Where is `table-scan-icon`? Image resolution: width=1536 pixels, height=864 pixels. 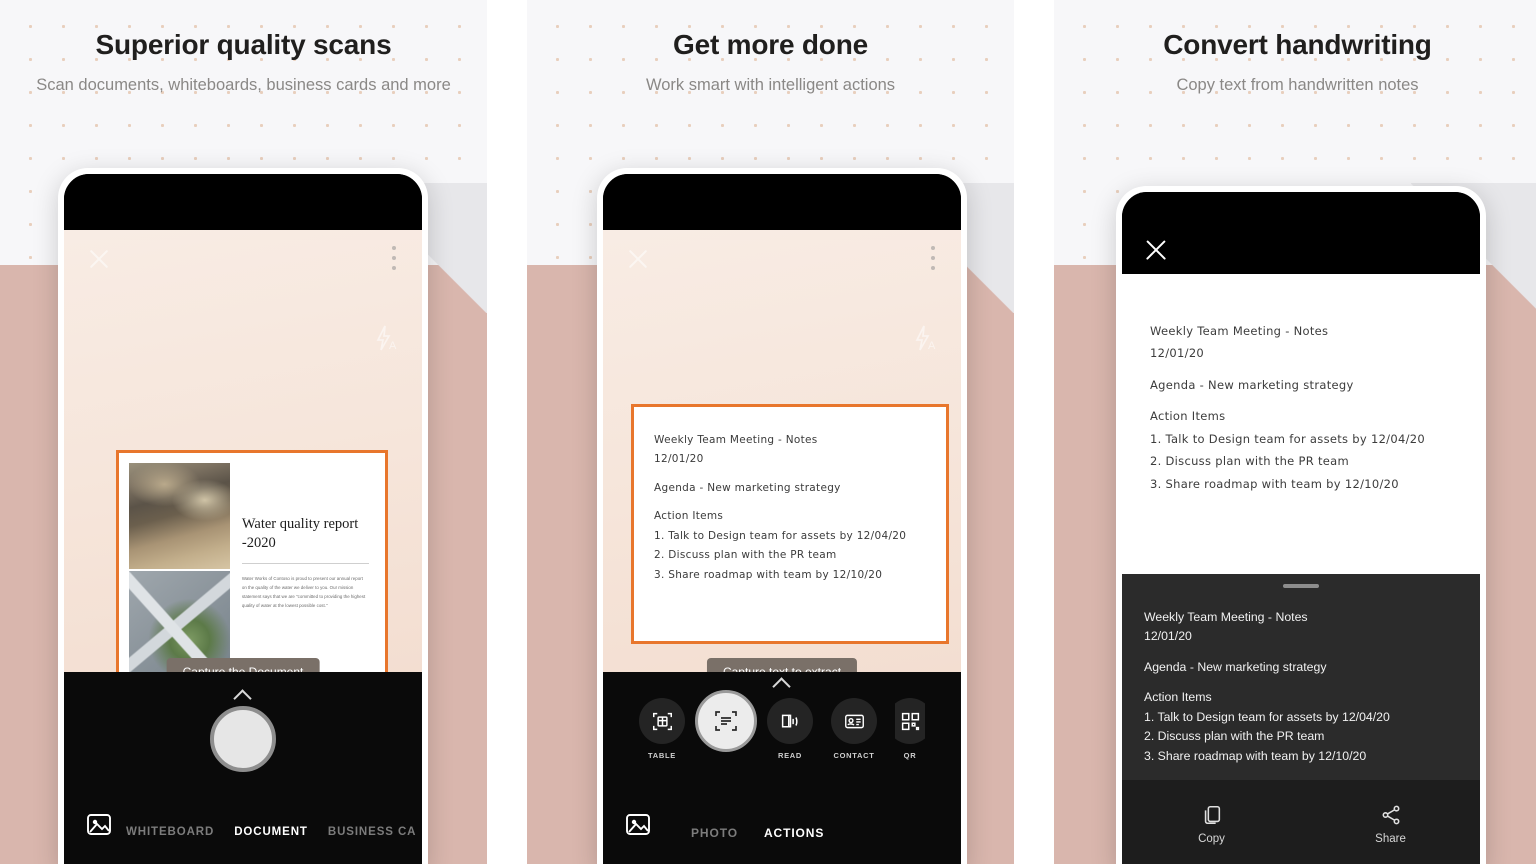
table-scan-icon is located at coordinates (662, 721).